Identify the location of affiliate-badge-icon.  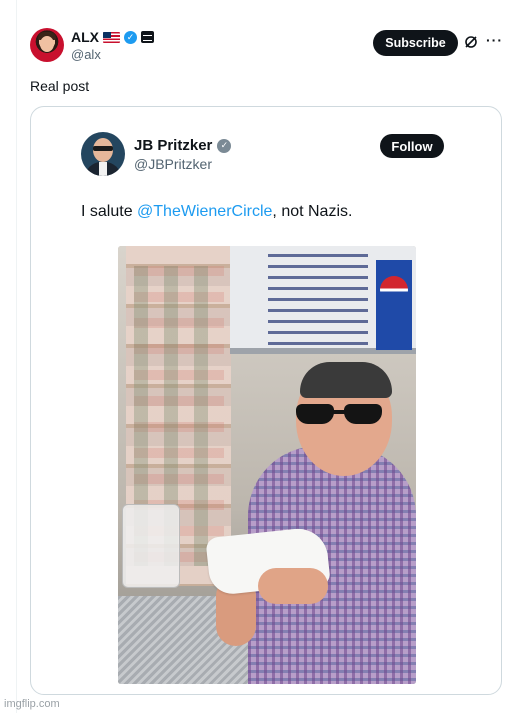
(147, 37).